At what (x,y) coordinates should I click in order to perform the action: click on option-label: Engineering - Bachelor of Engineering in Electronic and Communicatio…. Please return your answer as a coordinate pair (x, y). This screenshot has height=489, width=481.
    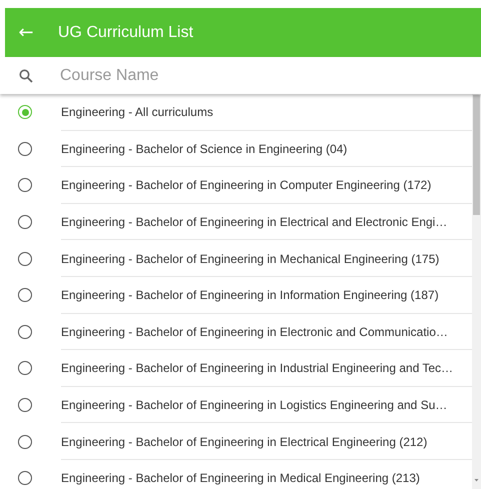
    Looking at the image, I should click on (254, 331).